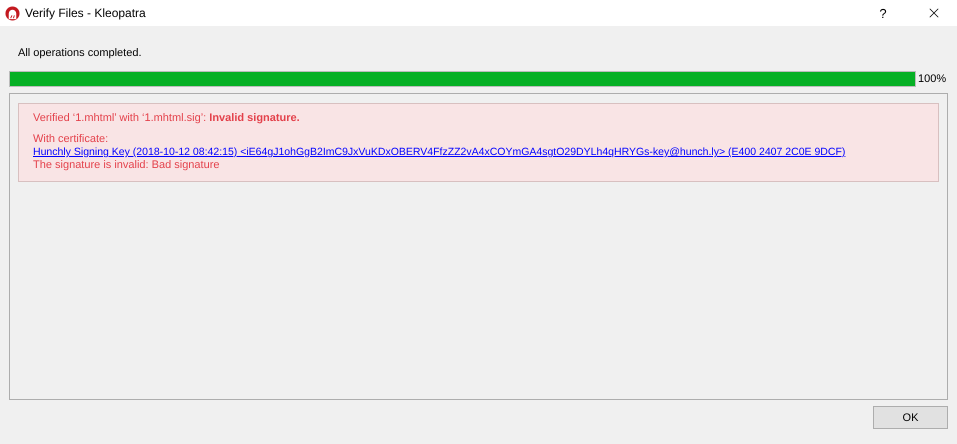 The height and width of the screenshot is (444, 957). I want to click on window-title: Verify Files - Kleopatra, so click(86, 13).